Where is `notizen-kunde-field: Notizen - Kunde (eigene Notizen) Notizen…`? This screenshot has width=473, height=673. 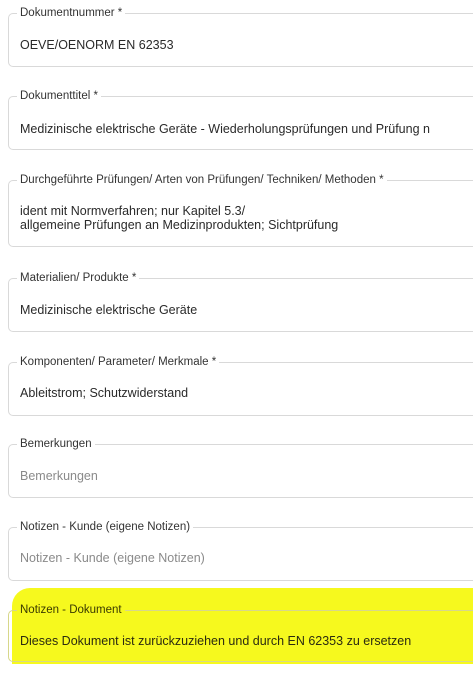
notizen-kunde-field: Notizen - Kunde (eigene Notizen) Notizen… is located at coordinates (240, 550).